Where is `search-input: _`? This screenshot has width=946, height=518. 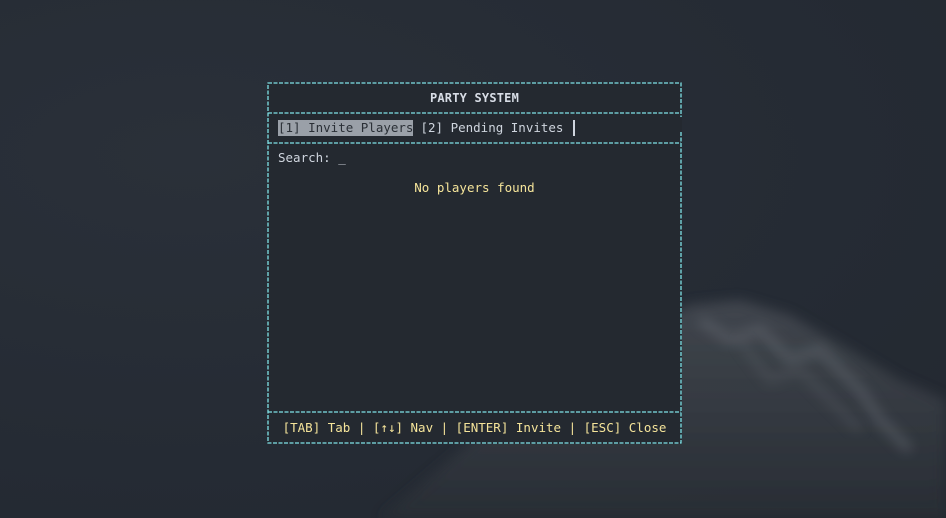
search-input: _ is located at coordinates (342, 157).